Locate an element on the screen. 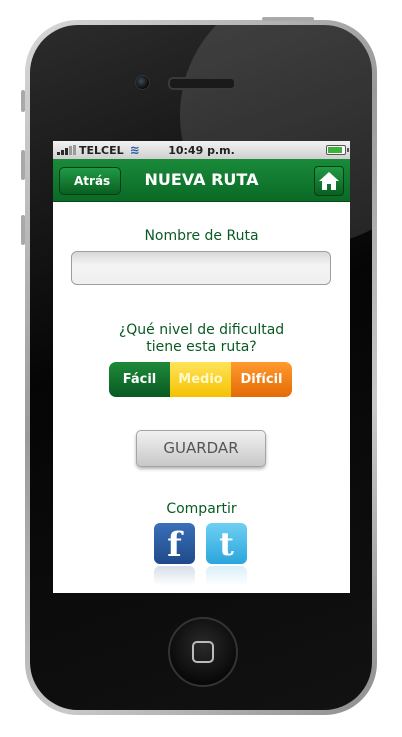  twitter-icon-reflection is located at coordinates (226, 576).